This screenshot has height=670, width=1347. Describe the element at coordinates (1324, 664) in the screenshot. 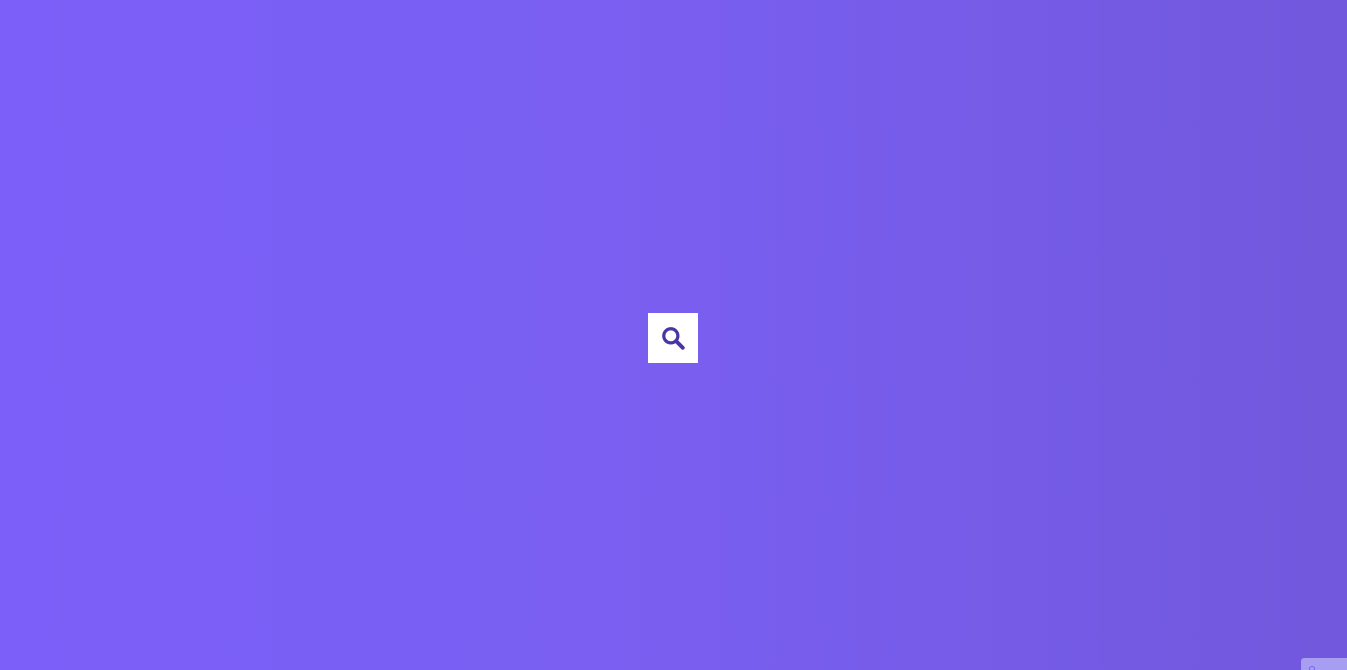

I see `corner-widget` at that location.